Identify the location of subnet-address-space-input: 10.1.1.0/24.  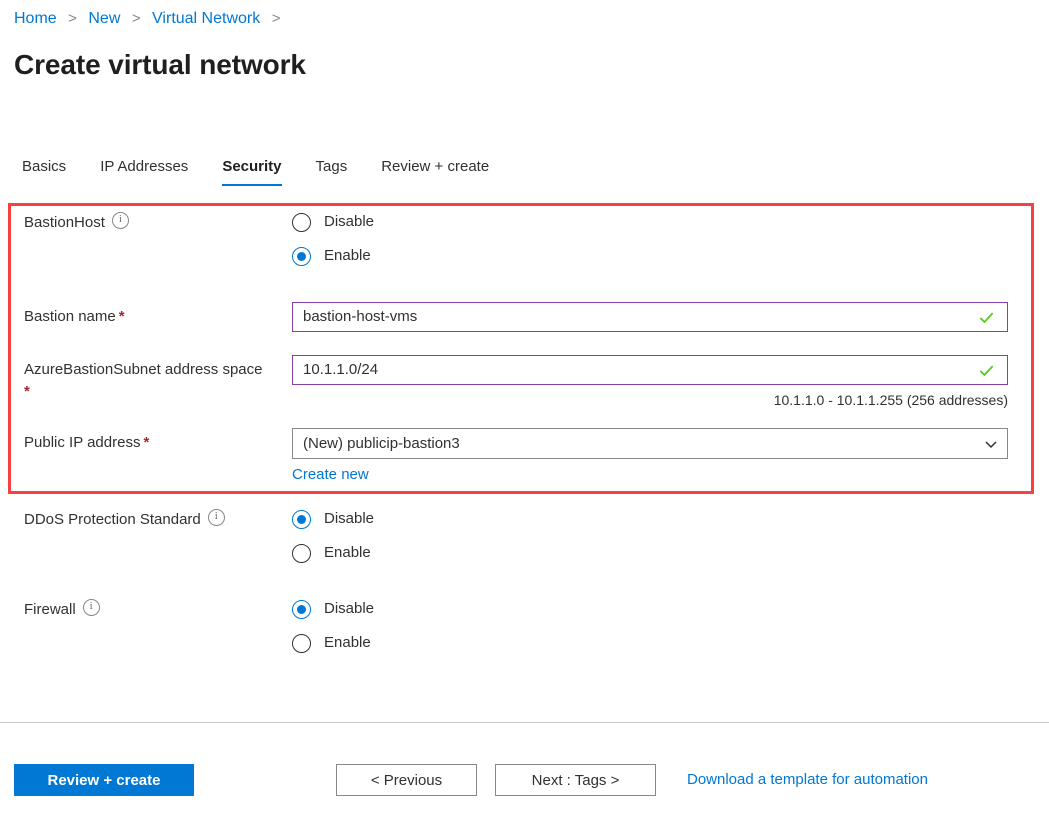
(650, 370).